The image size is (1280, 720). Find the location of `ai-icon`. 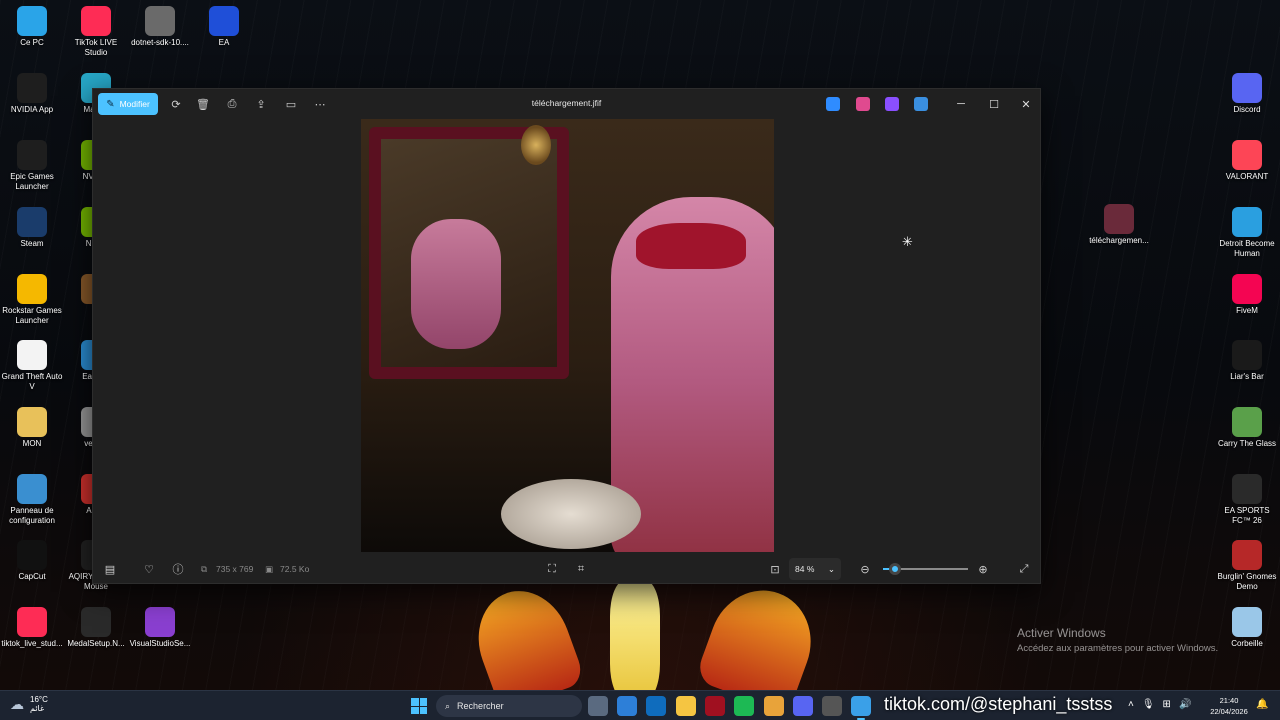

ai-icon is located at coordinates (892, 104).